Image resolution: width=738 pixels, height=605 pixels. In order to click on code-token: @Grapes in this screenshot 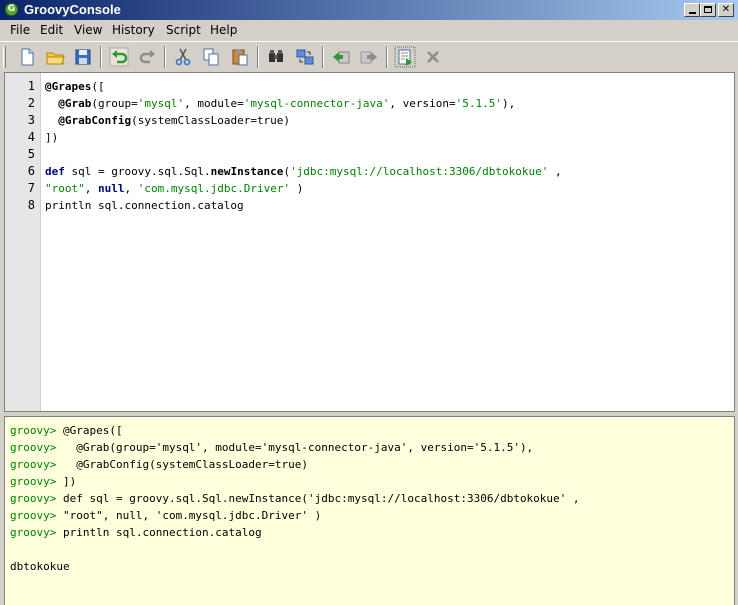, I will do `click(68, 86)`.